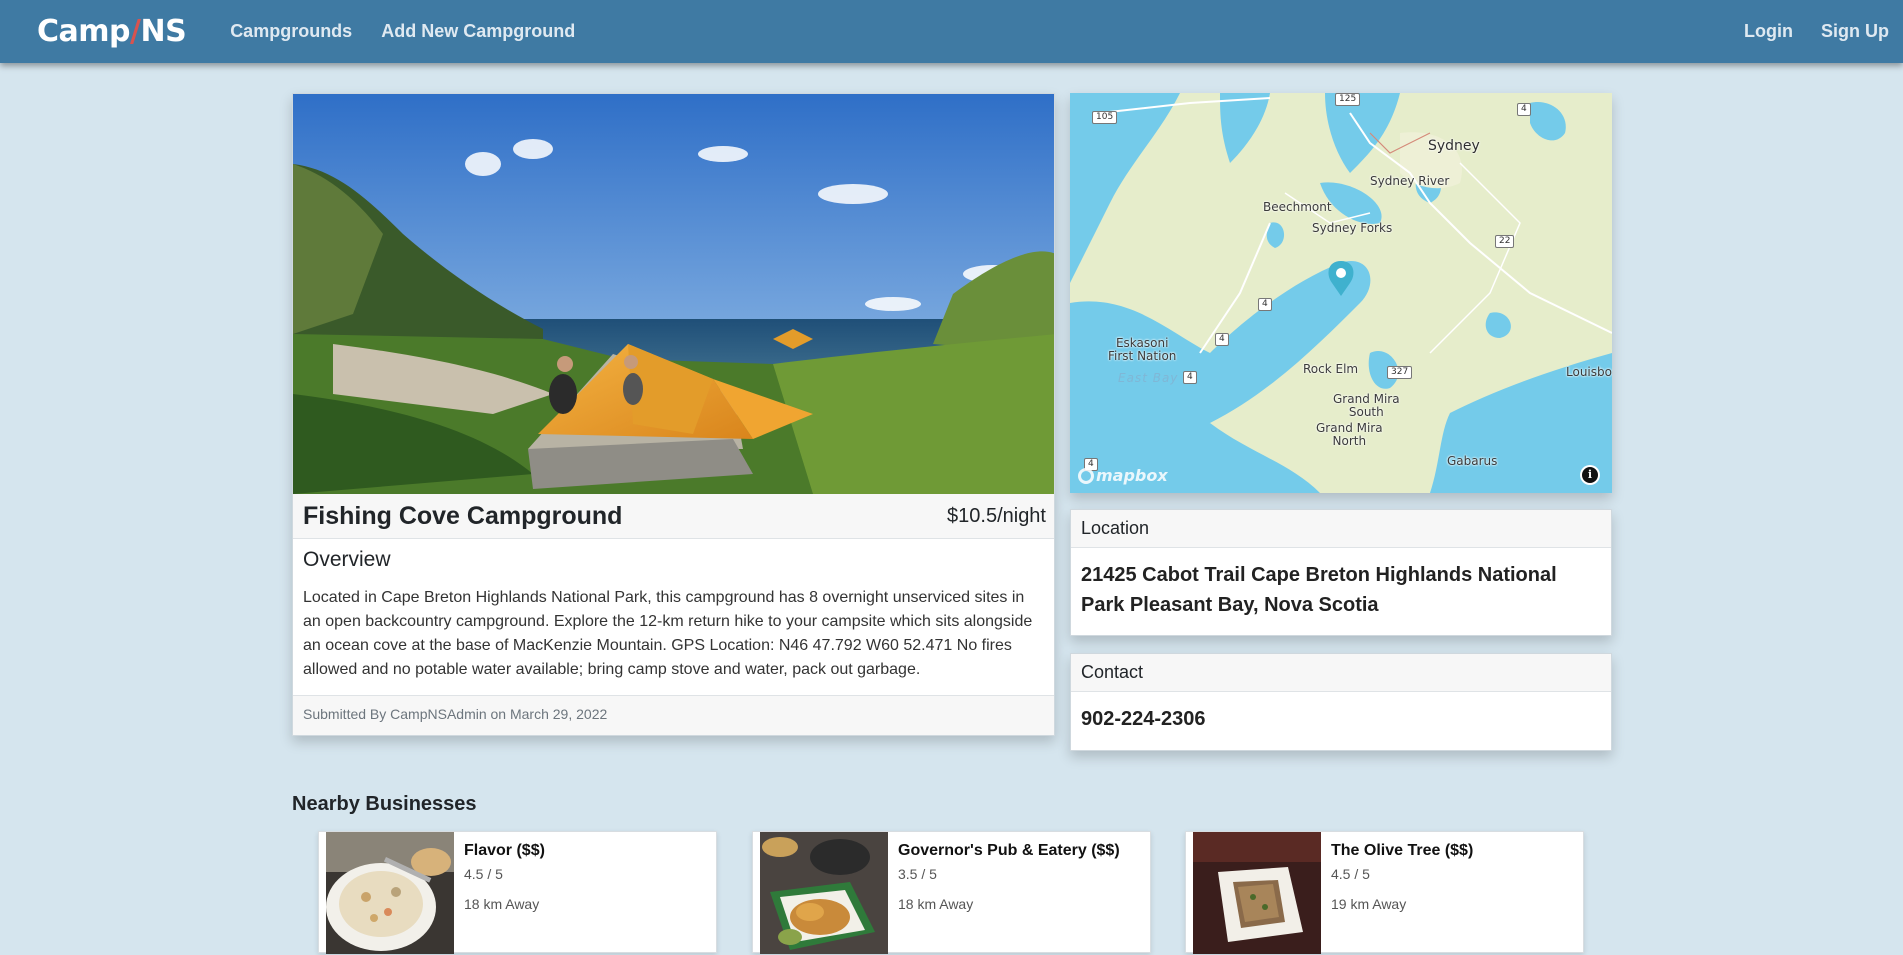 This screenshot has width=1903, height=955. What do you see at coordinates (1410, 181) in the screenshot?
I see `map-label-sydney-river: Sydney River` at bounding box center [1410, 181].